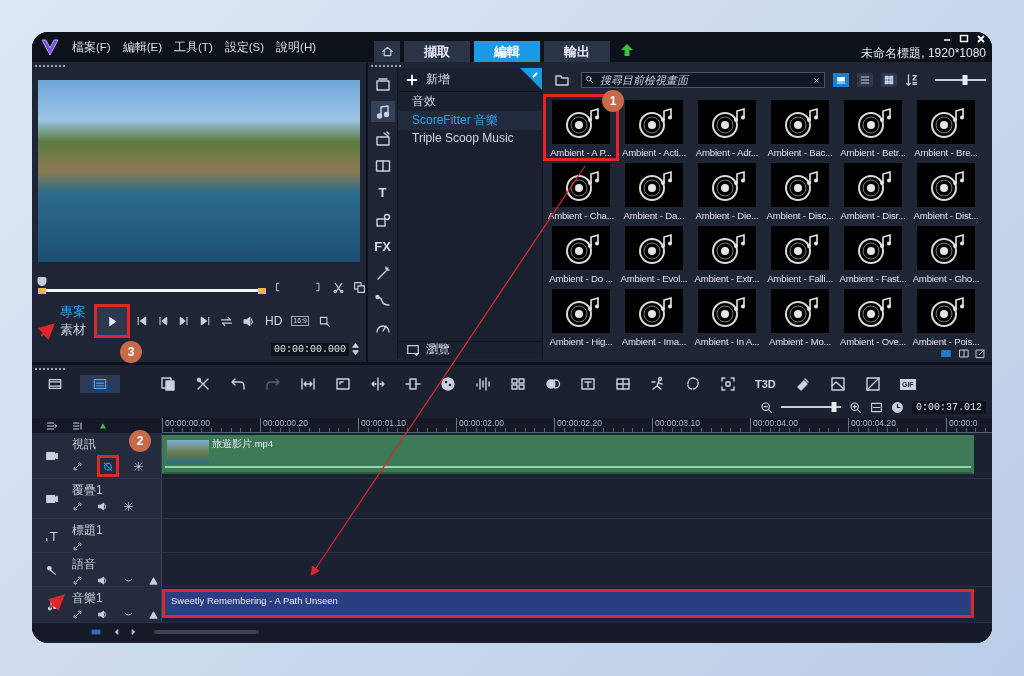 Image resolution: width=1024 pixels, height=676 pixels. What do you see at coordinates (855, 407) in the screenshot?
I see `zoom-in-icon` at bounding box center [855, 407].